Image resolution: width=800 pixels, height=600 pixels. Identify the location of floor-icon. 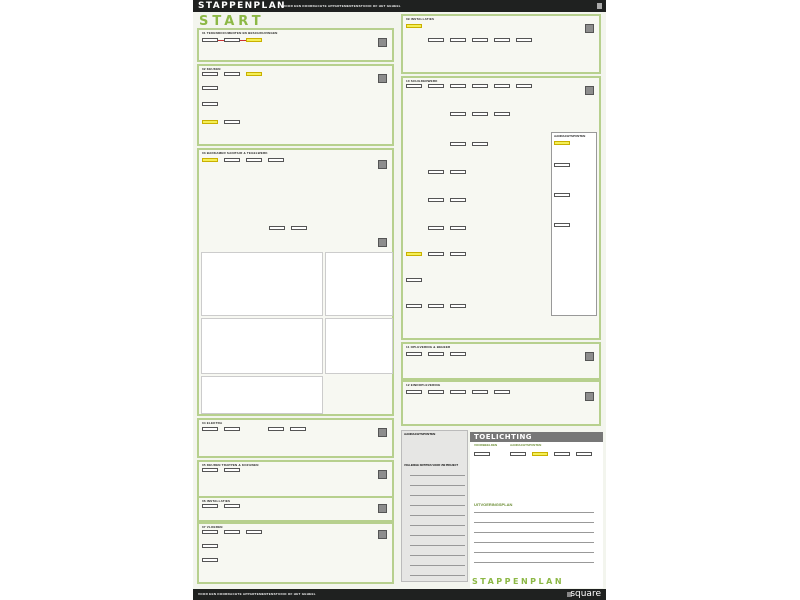
(382, 534).